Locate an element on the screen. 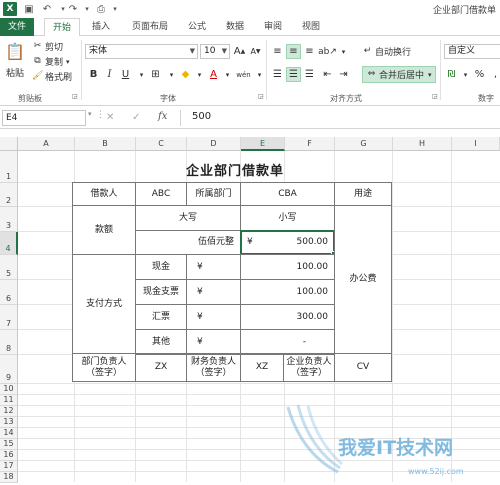  borders-dropdown-icon: ▾ is located at coordinates (171, 74).